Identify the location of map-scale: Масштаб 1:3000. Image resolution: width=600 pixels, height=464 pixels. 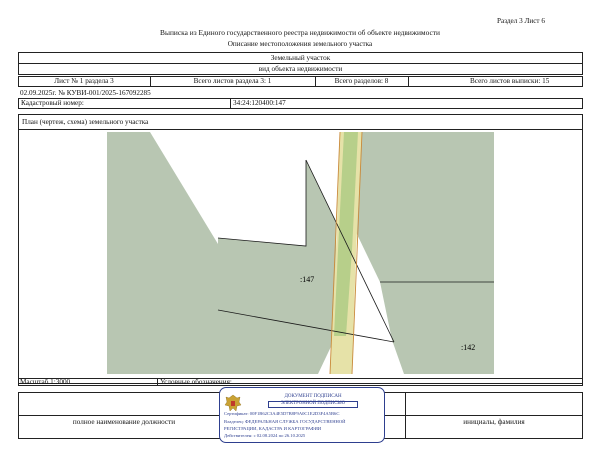
(45, 382).